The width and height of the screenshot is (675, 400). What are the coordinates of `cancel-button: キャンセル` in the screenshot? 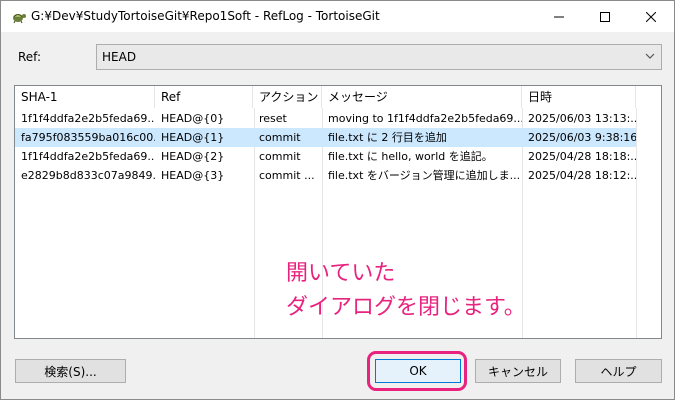 It's located at (518, 371).